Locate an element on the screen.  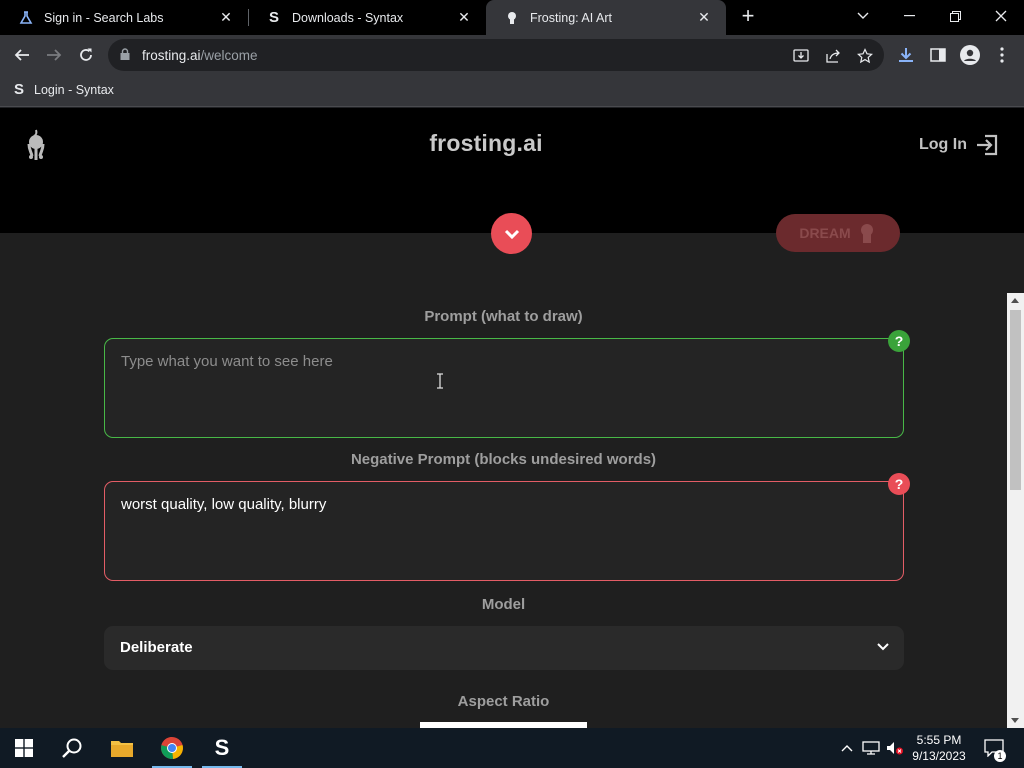
scrollbar-thumb is located at coordinates (1015, 400).